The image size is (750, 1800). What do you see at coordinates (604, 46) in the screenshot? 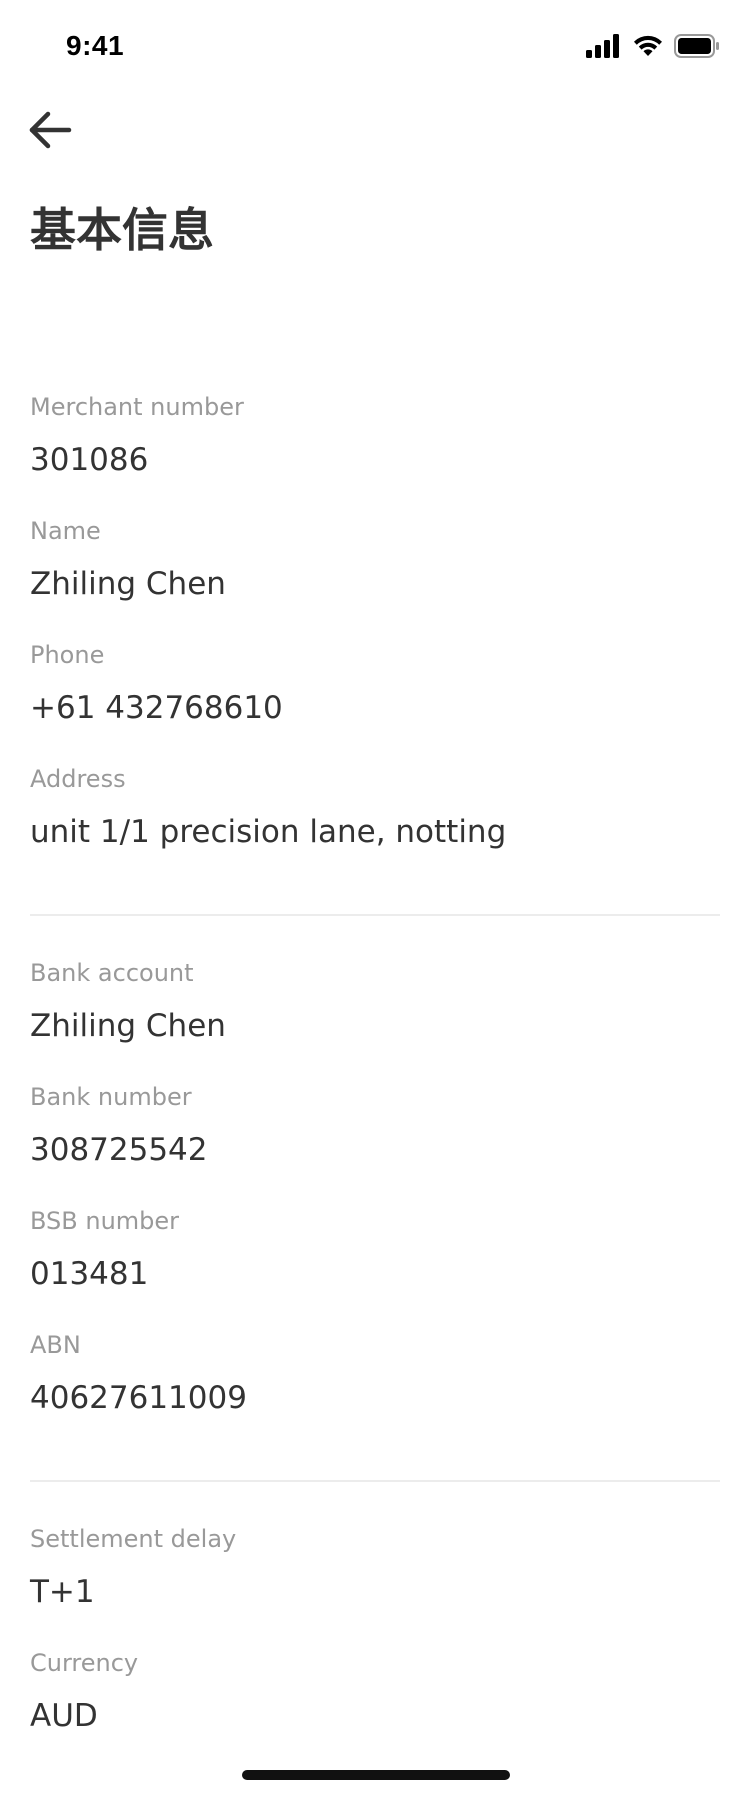
I see `cellular-signal-icon` at bounding box center [604, 46].